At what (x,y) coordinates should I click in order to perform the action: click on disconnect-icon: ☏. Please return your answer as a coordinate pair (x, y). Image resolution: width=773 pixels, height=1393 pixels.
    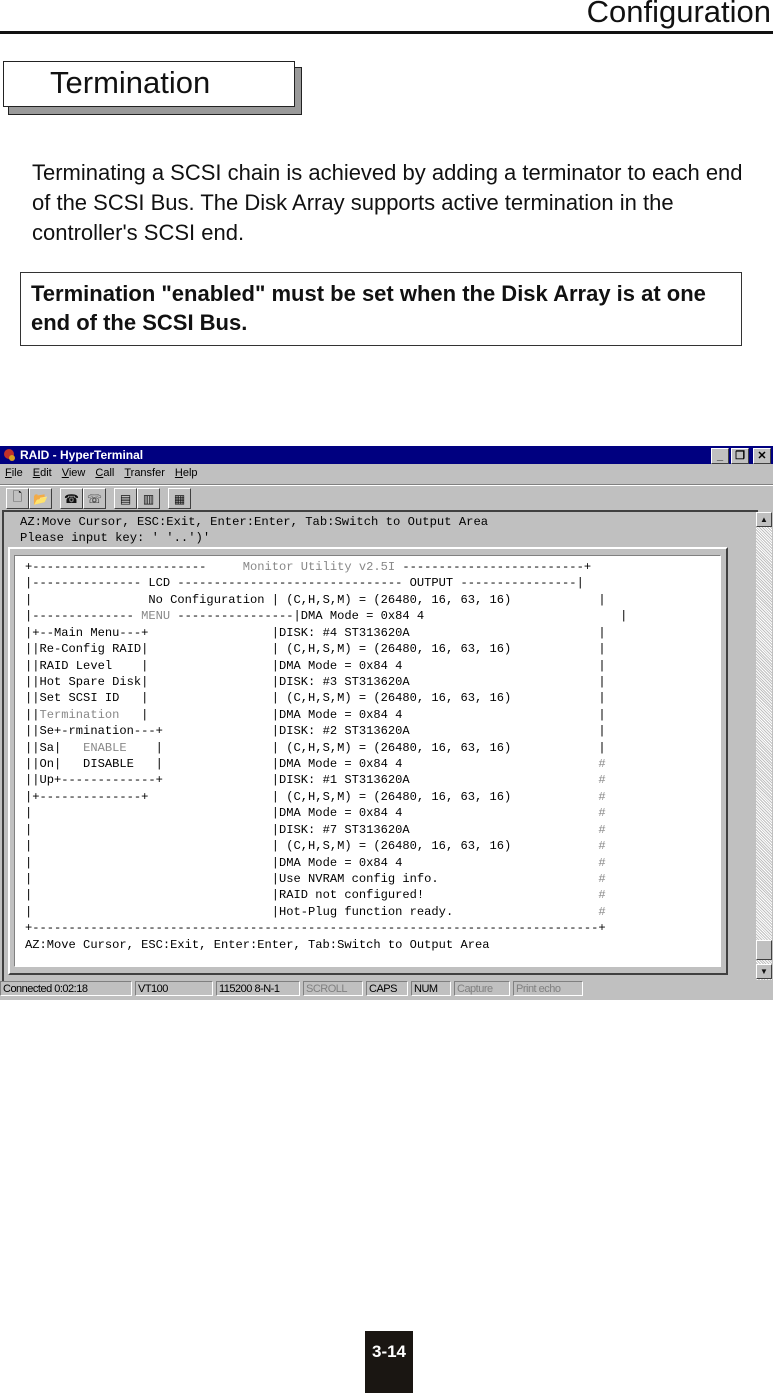
    Looking at the image, I should click on (94, 498).